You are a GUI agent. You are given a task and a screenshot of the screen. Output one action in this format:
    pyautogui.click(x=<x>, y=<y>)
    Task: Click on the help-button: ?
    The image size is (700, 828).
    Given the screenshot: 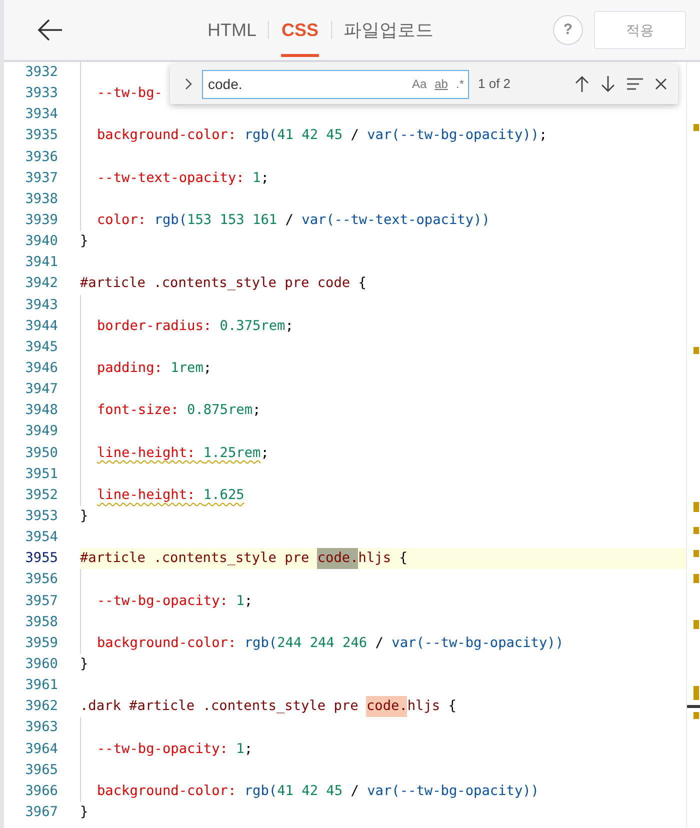 What is the action you would take?
    pyautogui.click(x=568, y=30)
    